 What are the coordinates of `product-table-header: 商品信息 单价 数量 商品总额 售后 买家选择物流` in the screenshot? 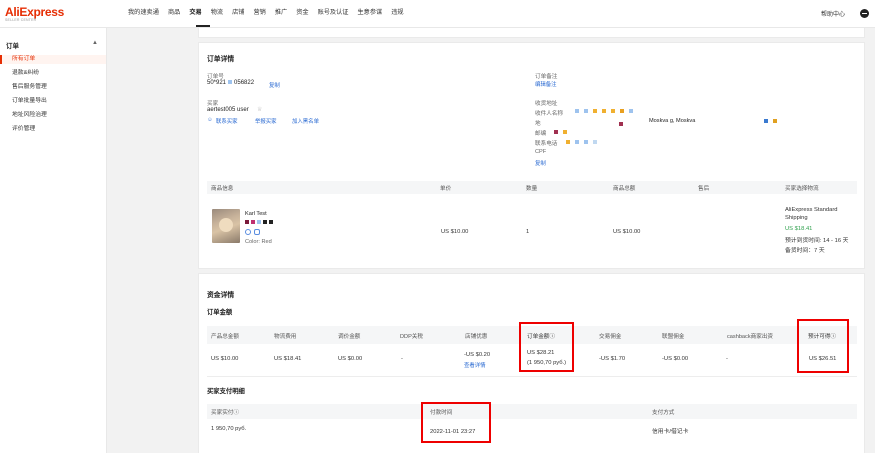 It's located at (532, 187).